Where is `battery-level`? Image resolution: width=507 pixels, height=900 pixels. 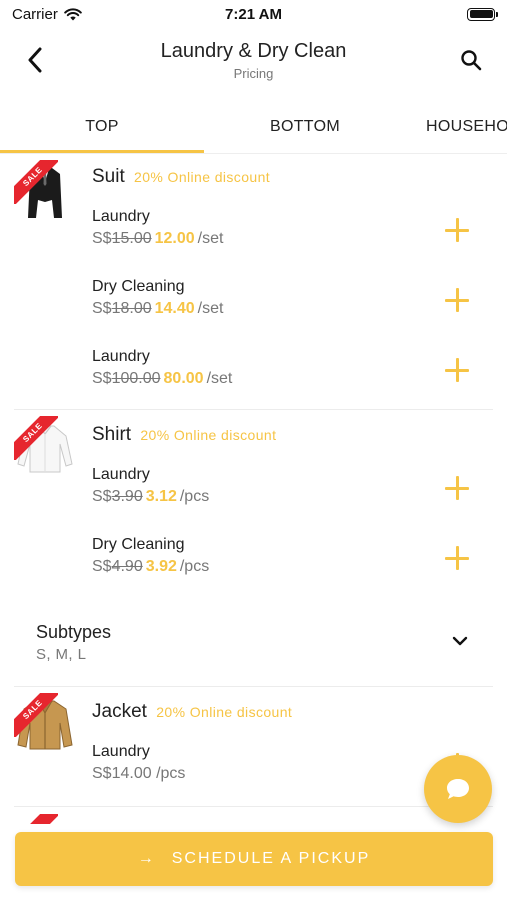 battery-level is located at coordinates (481, 14).